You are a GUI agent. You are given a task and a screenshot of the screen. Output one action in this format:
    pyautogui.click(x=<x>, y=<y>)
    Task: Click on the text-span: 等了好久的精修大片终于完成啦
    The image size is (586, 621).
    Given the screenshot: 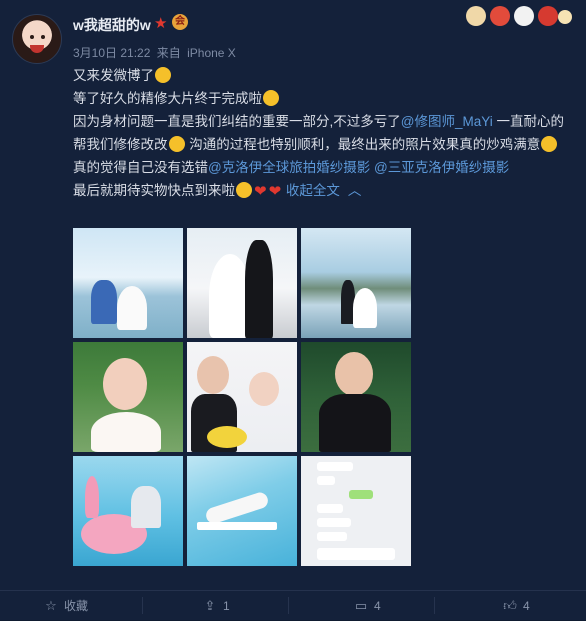 What is the action you would take?
    pyautogui.click(x=167, y=98)
    